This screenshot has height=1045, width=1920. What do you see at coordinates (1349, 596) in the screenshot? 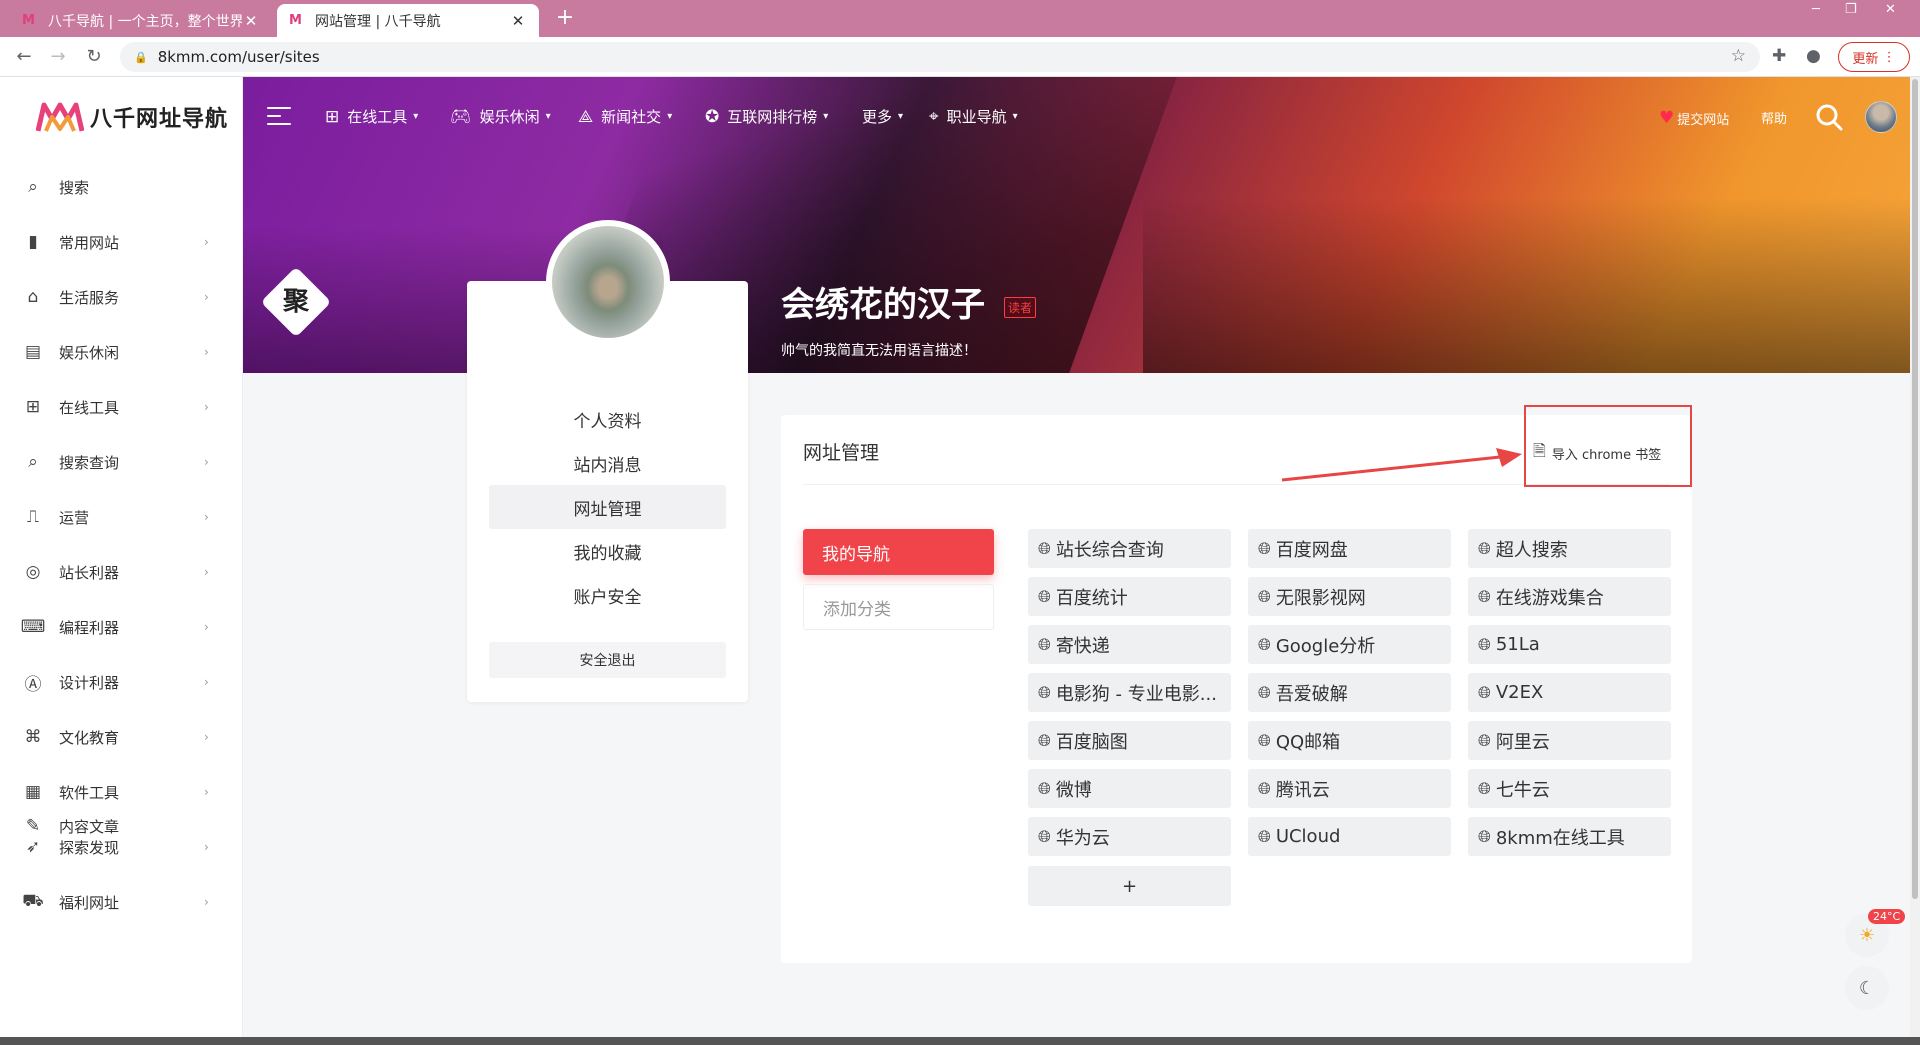
I see `site-link: 🌐︎ 无限影视网` at bounding box center [1349, 596].